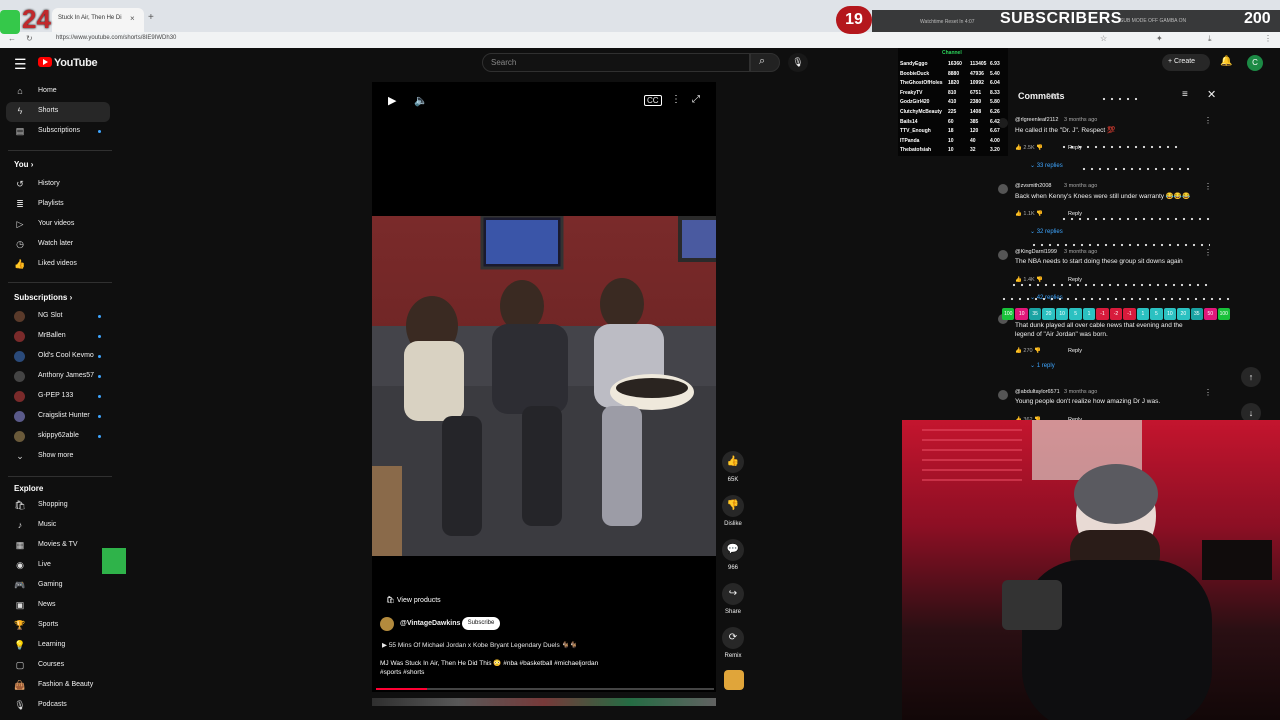 Image resolution: width=1280 pixels, height=720 pixels. Describe the element at coordinates (1211, 94) in the screenshot. I see `close-icon: ✕` at that location.